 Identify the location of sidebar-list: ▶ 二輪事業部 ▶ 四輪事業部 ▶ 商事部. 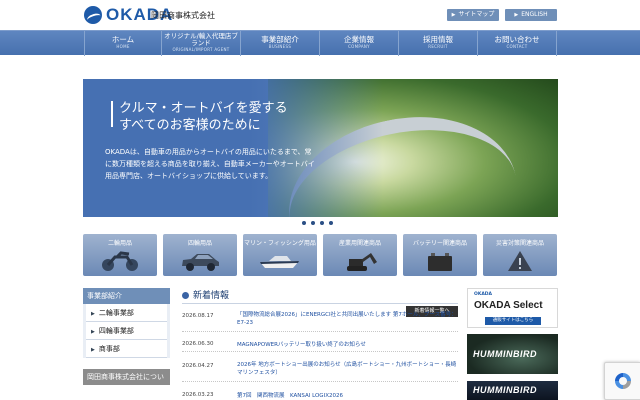
(126, 331).